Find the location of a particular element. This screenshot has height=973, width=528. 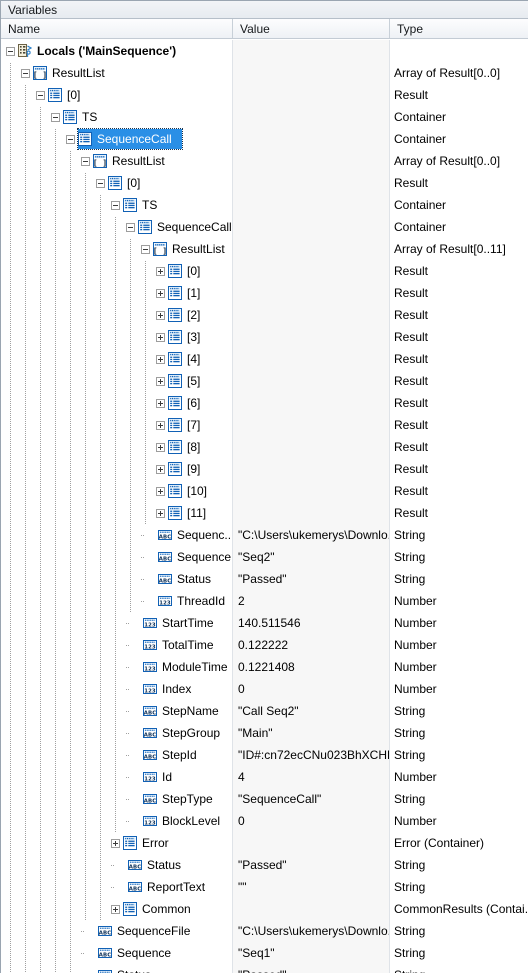

column-header-type: Type is located at coordinates (459, 28).